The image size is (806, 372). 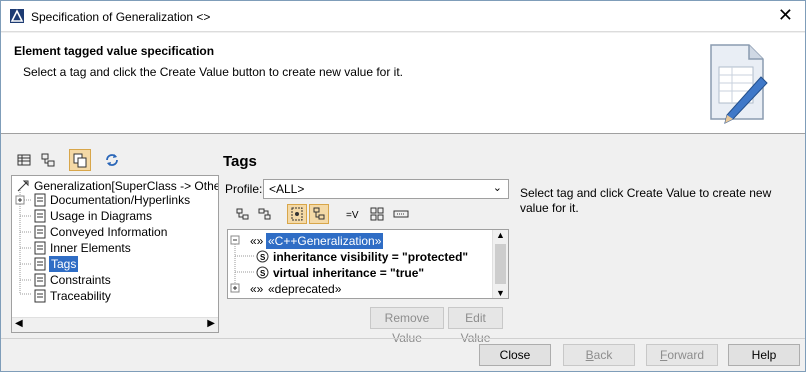 I want to click on collapse-icon, so click(x=264, y=214).